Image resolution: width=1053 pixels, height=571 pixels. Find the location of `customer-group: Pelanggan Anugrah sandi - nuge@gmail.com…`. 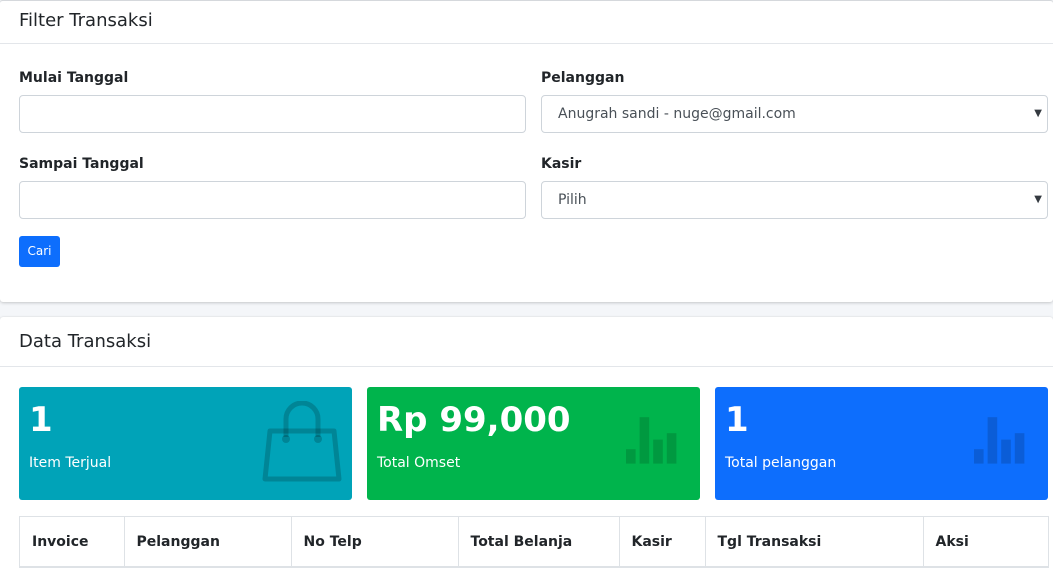

customer-group: Pelanggan Anugrah sandi - nuge@gmail.com… is located at coordinates (794, 100).